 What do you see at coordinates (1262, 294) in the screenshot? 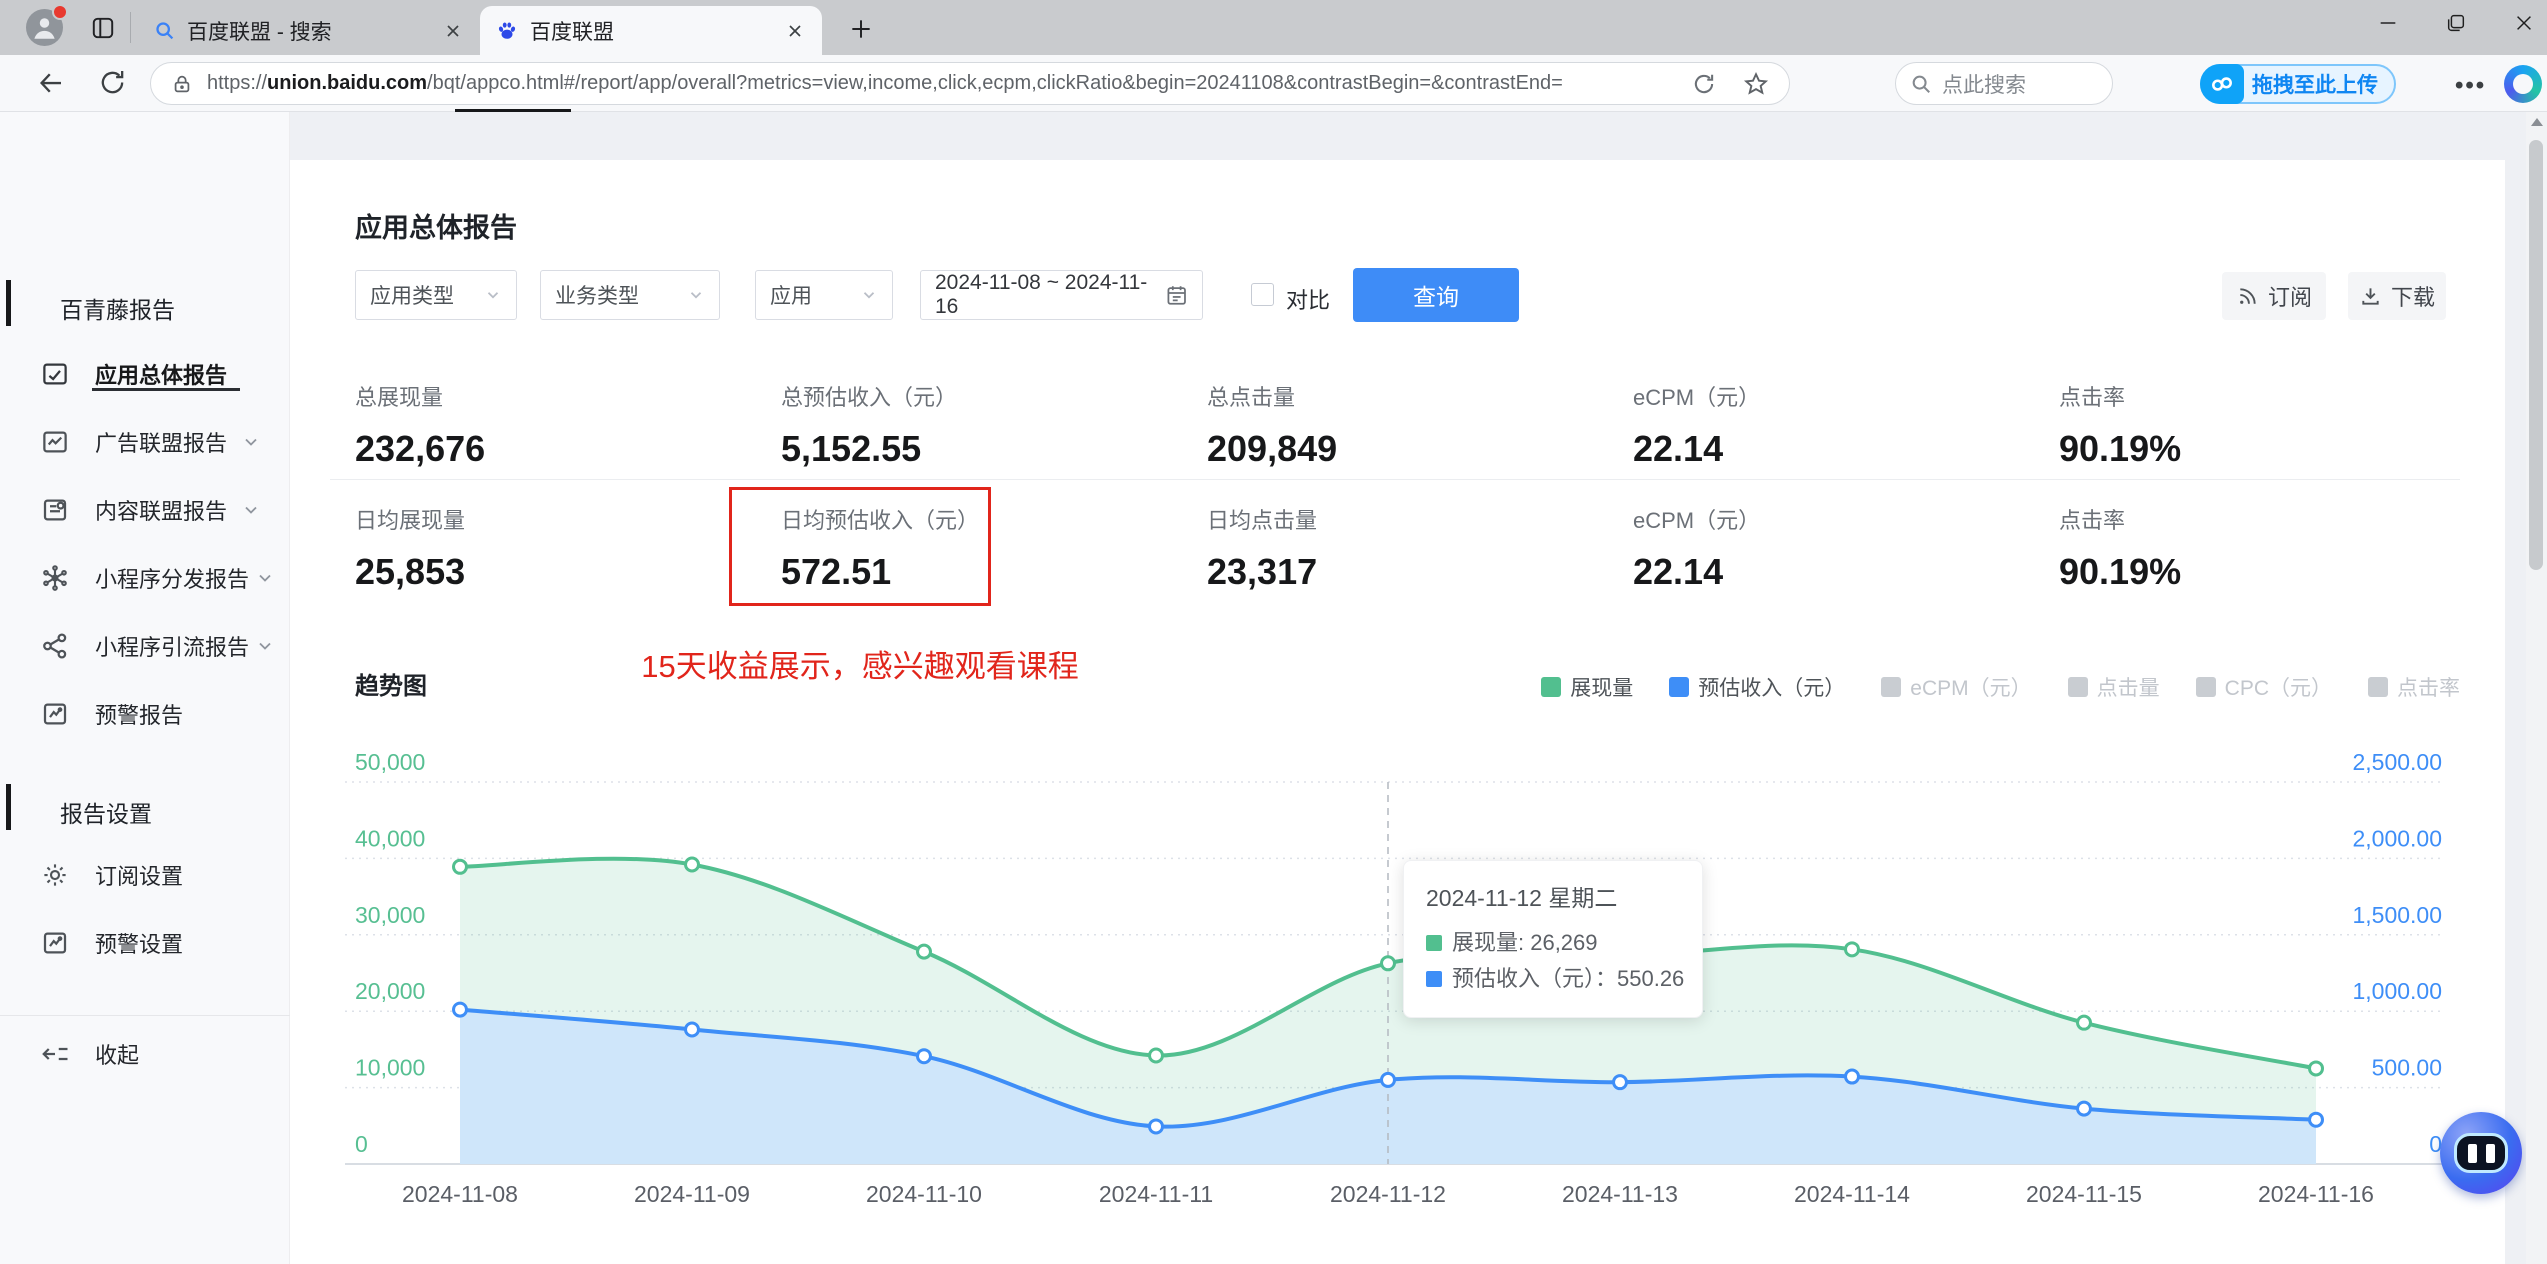
I see `compare-checkbox` at bounding box center [1262, 294].